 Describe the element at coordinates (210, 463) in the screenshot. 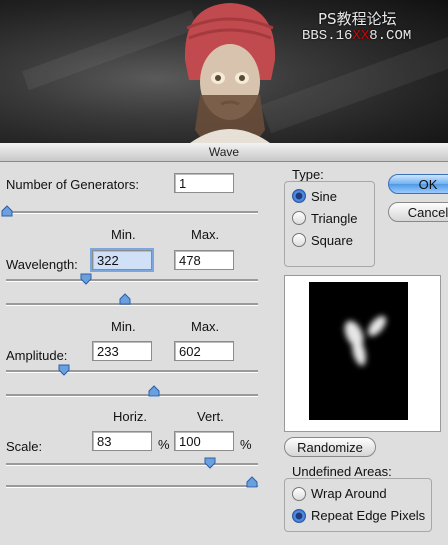

I see `scale-horiz-slider-thumb` at that location.